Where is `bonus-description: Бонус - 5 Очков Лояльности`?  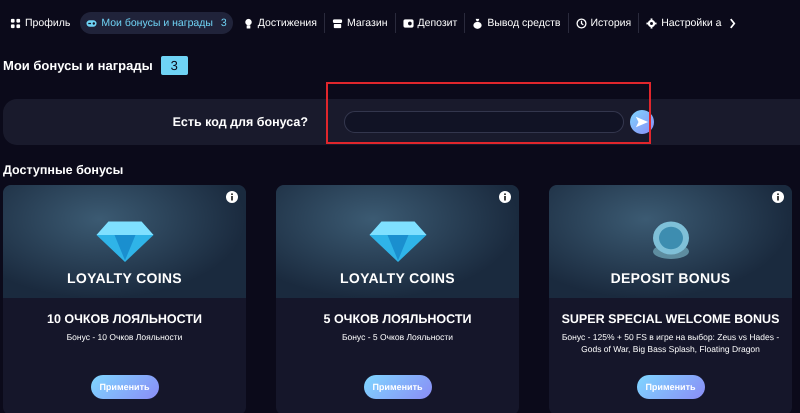 bonus-description: Бонус - 5 Очков Лояльности is located at coordinates (398, 337).